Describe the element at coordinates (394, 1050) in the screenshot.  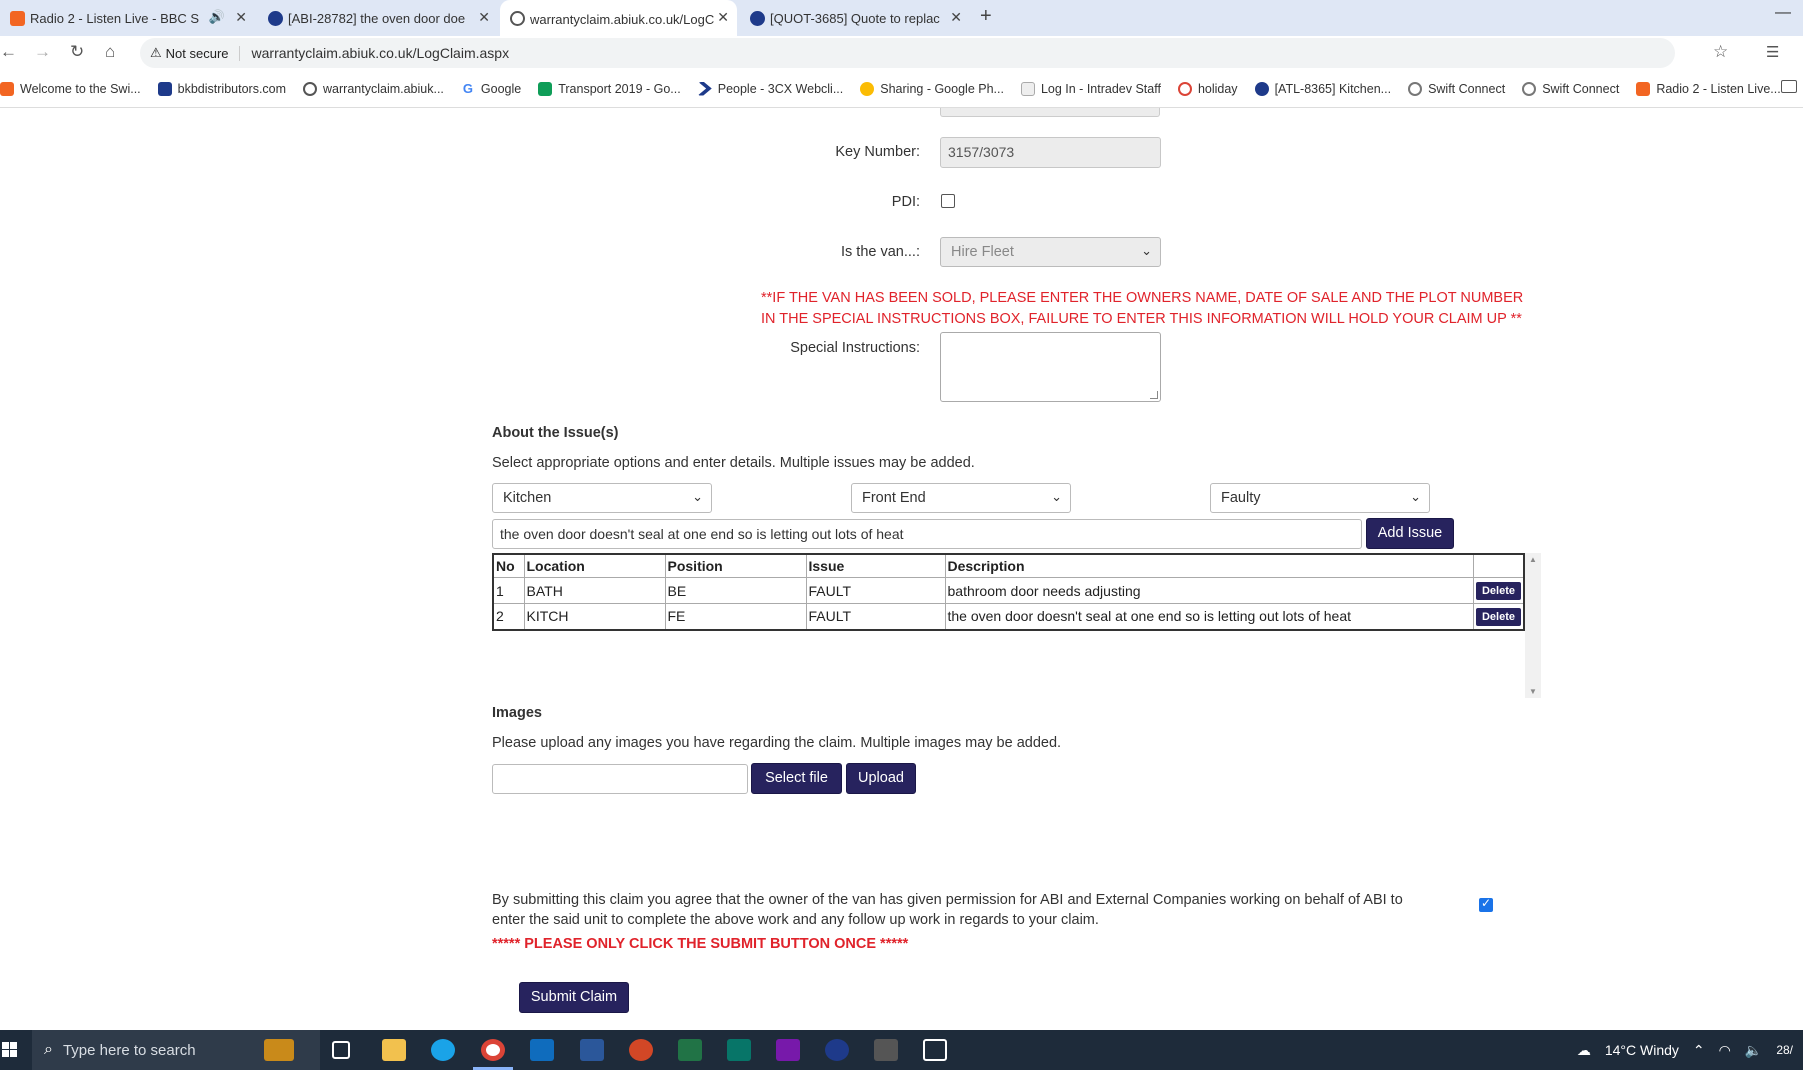
I see `file-explorer-icon` at that location.